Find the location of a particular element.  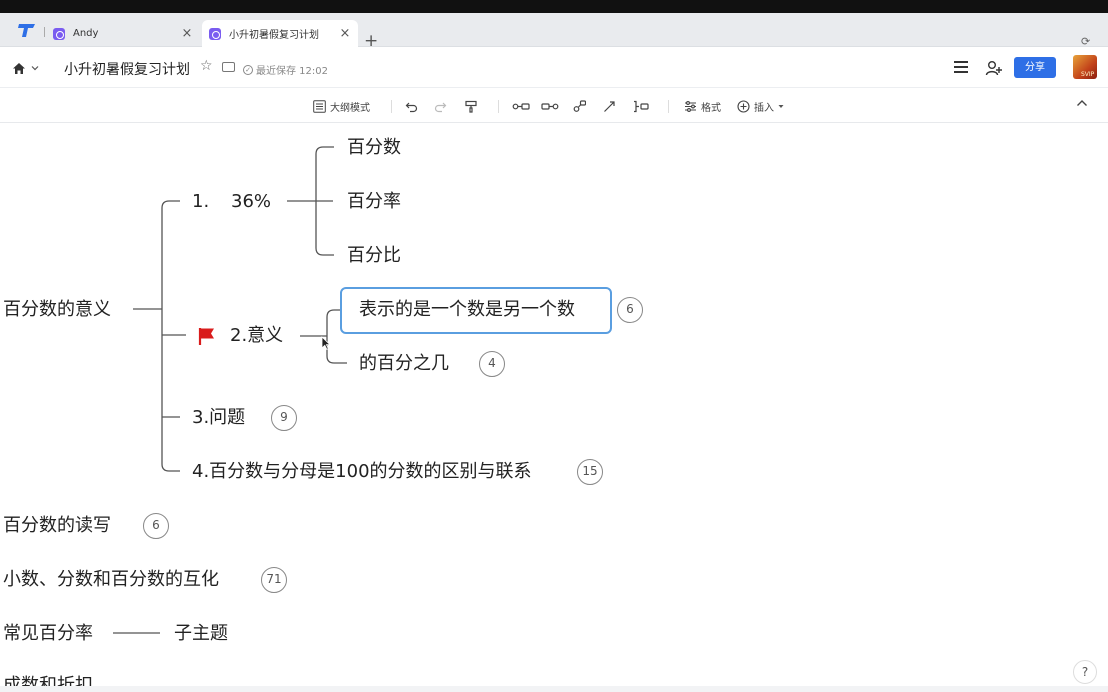

branch2-child: 的百分之几 is located at coordinates (404, 364).